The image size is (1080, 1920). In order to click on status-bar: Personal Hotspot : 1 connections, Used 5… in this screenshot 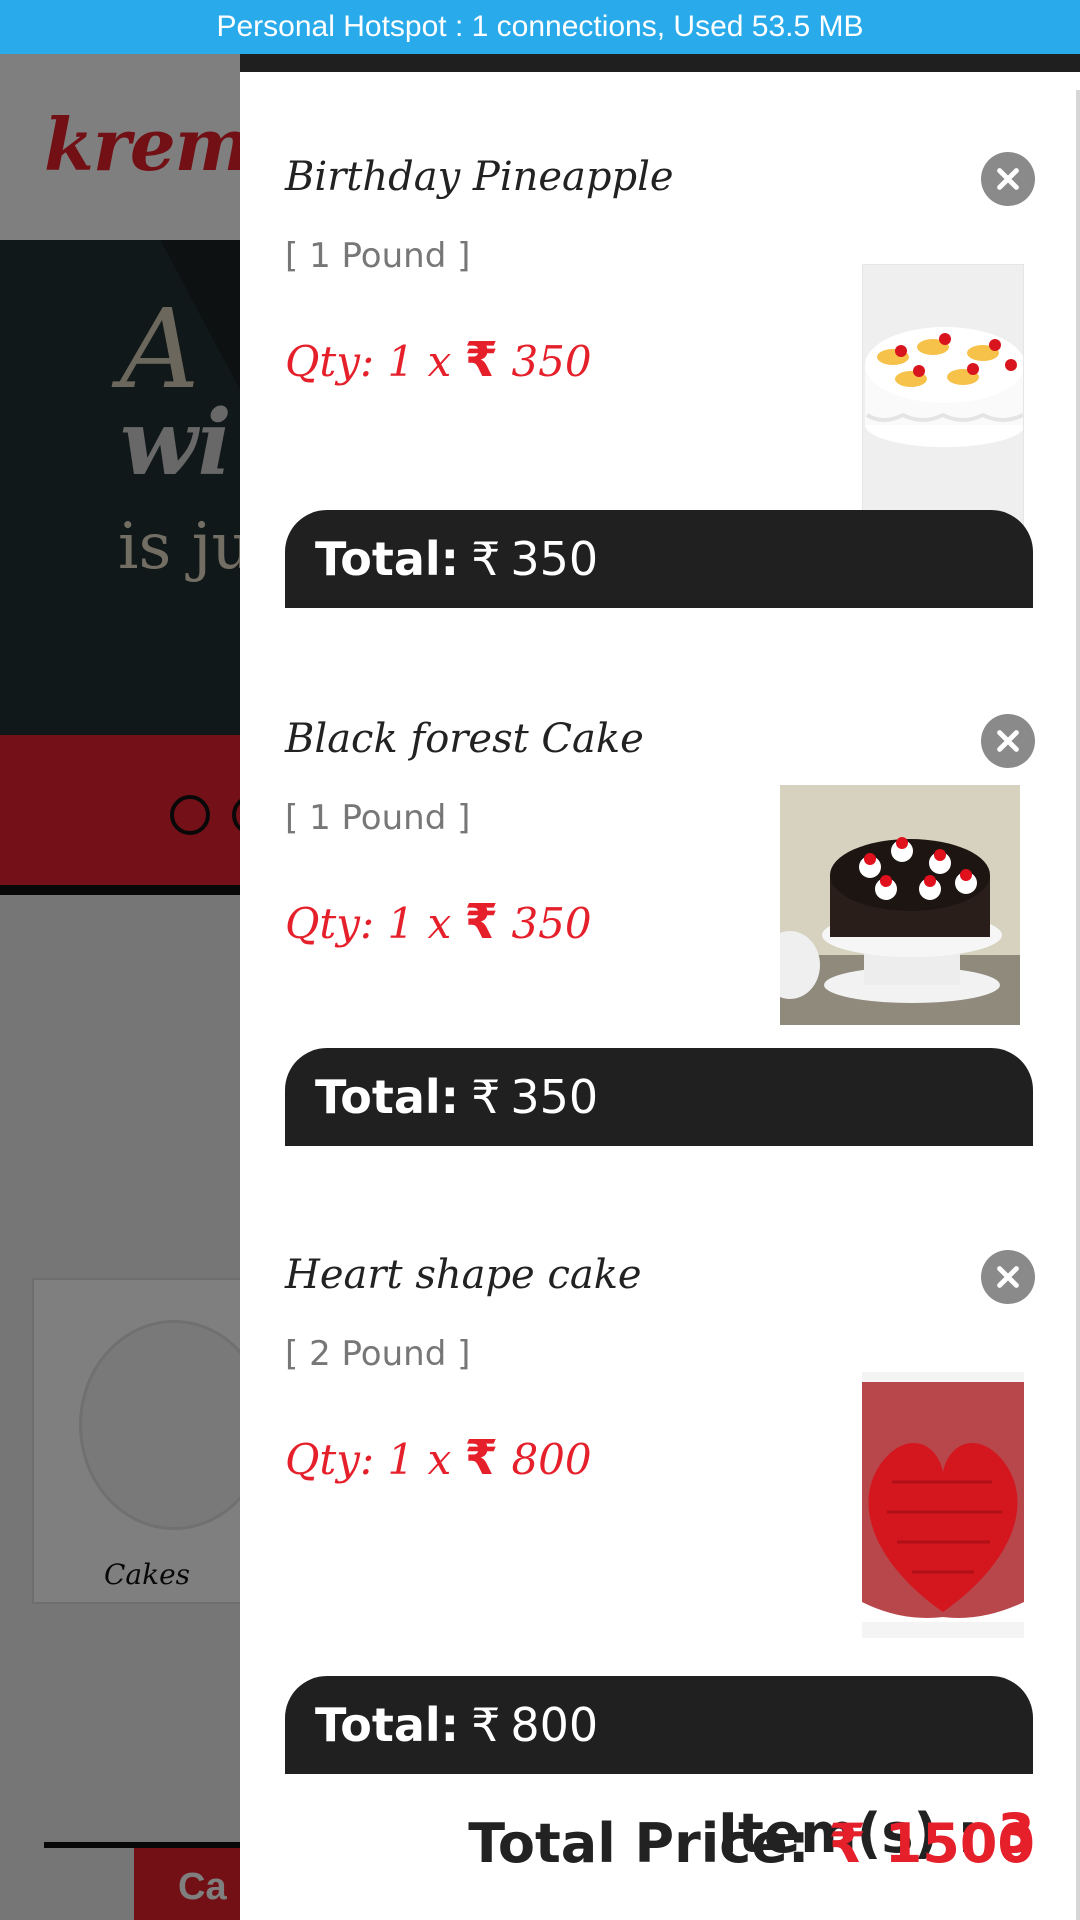, I will do `click(540, 27)`.